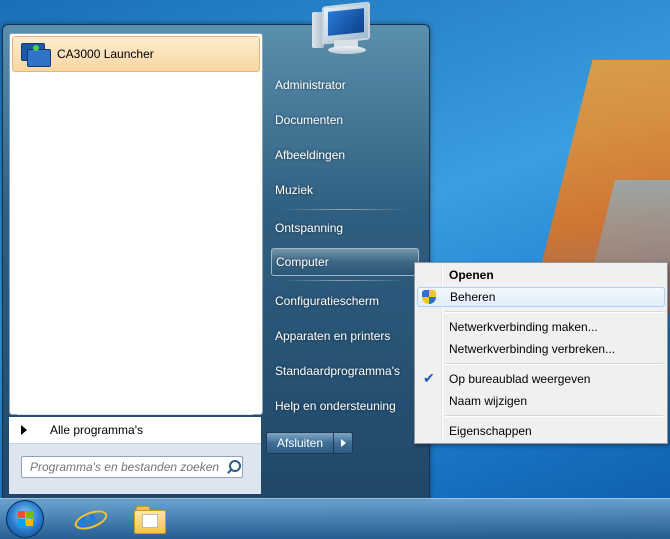 This screenshot has height=539, width=670. What do you see at coordinates (35, 54) in the screenshot?
I see `ca3000-launcher-icon` at bounding box center [35, 54].